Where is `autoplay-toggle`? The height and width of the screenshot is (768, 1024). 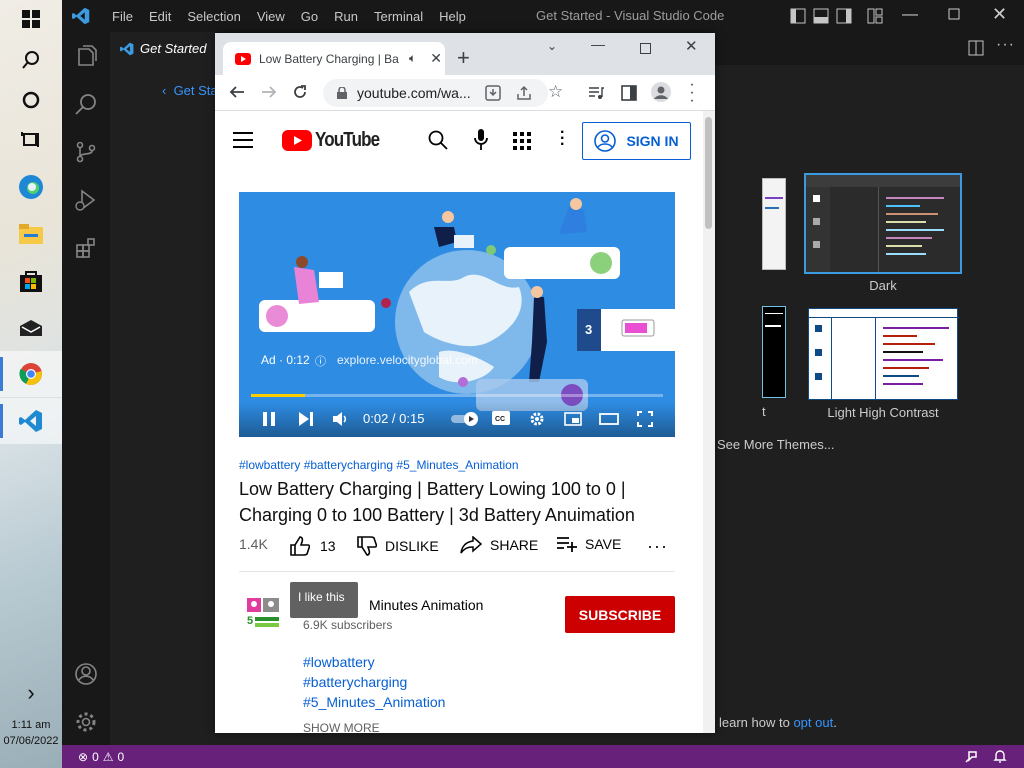
autoplay-toggle is located at coordinates (465, 421).